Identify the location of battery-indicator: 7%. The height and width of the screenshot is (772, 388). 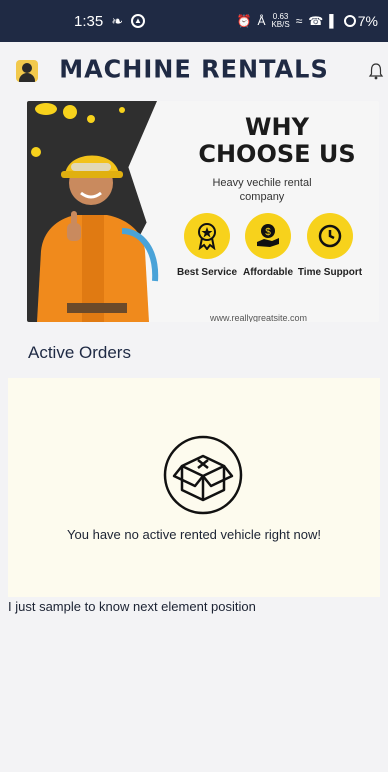
(360, 21).